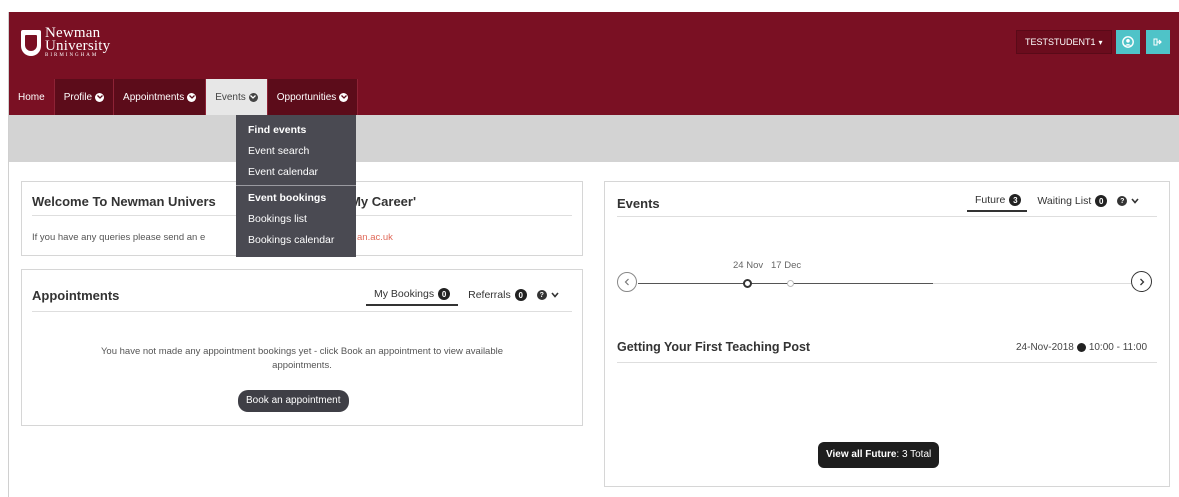 Image resolution: width=1179 pixels, height=497 pixels. Describe the element at coordinates (124, 201) in the screenshot. I see `welcome-title-start: Welcome To Newman Univers` at that location.